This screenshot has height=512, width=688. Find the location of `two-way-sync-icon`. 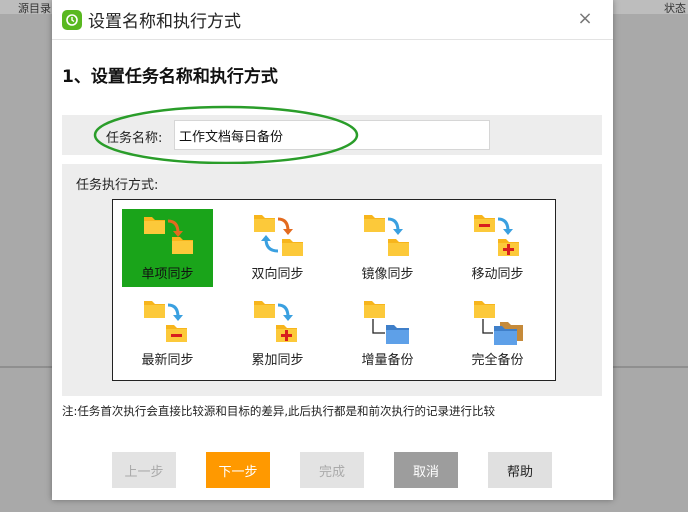

two-way-sync-icon is located at coordinates (278, 235).